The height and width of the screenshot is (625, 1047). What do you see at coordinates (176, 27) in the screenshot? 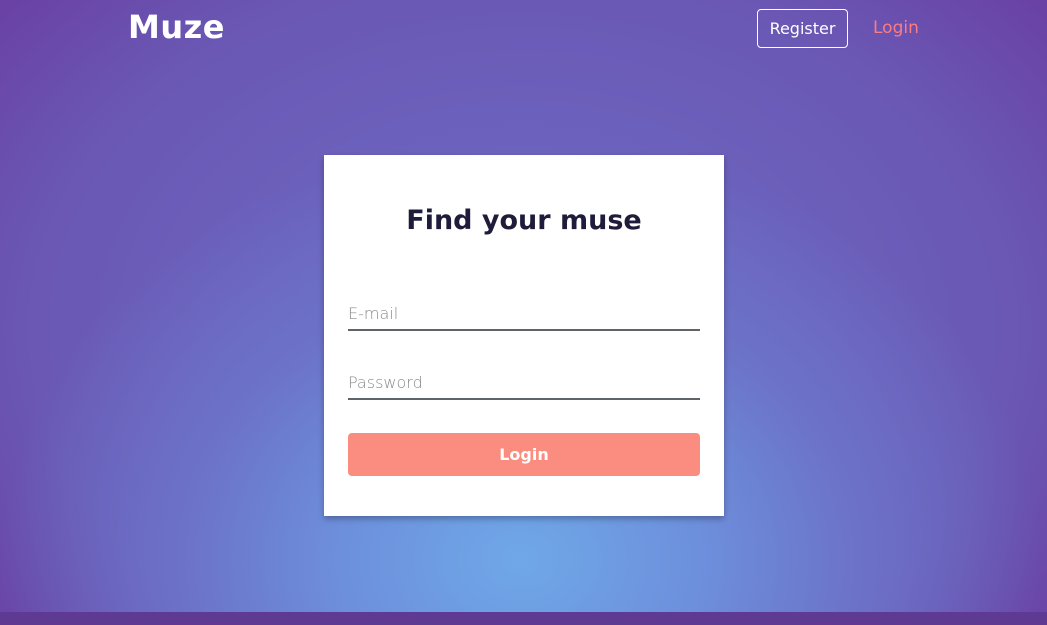
I see `brand-logo: Muze` at bounding box center [176, 27].